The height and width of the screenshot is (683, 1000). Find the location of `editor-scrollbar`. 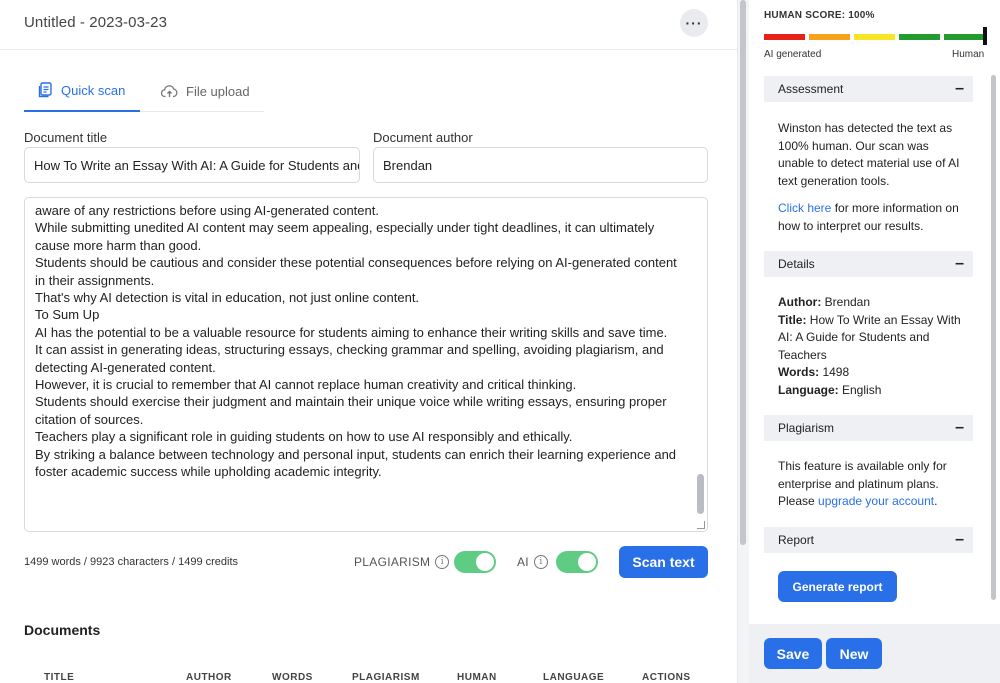

editor-scrollbar is located at coordinates (700, 494).